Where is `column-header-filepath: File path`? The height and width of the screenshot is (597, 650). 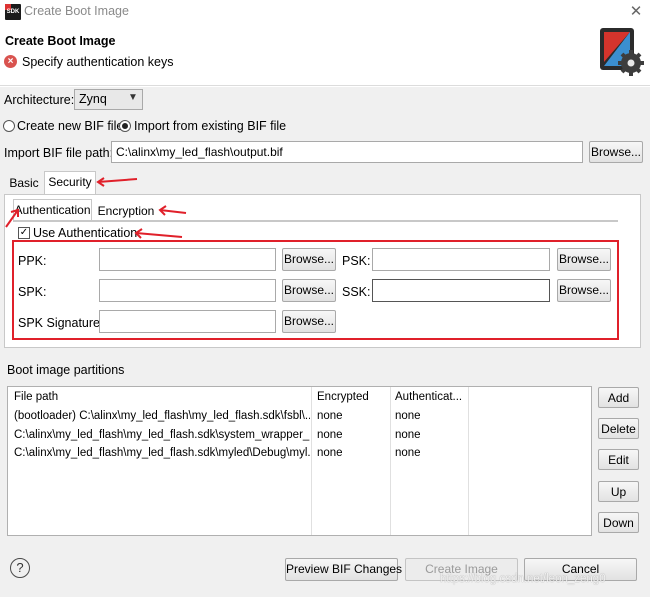
column-header-filepath: File path is located at coordinates (159, 397).